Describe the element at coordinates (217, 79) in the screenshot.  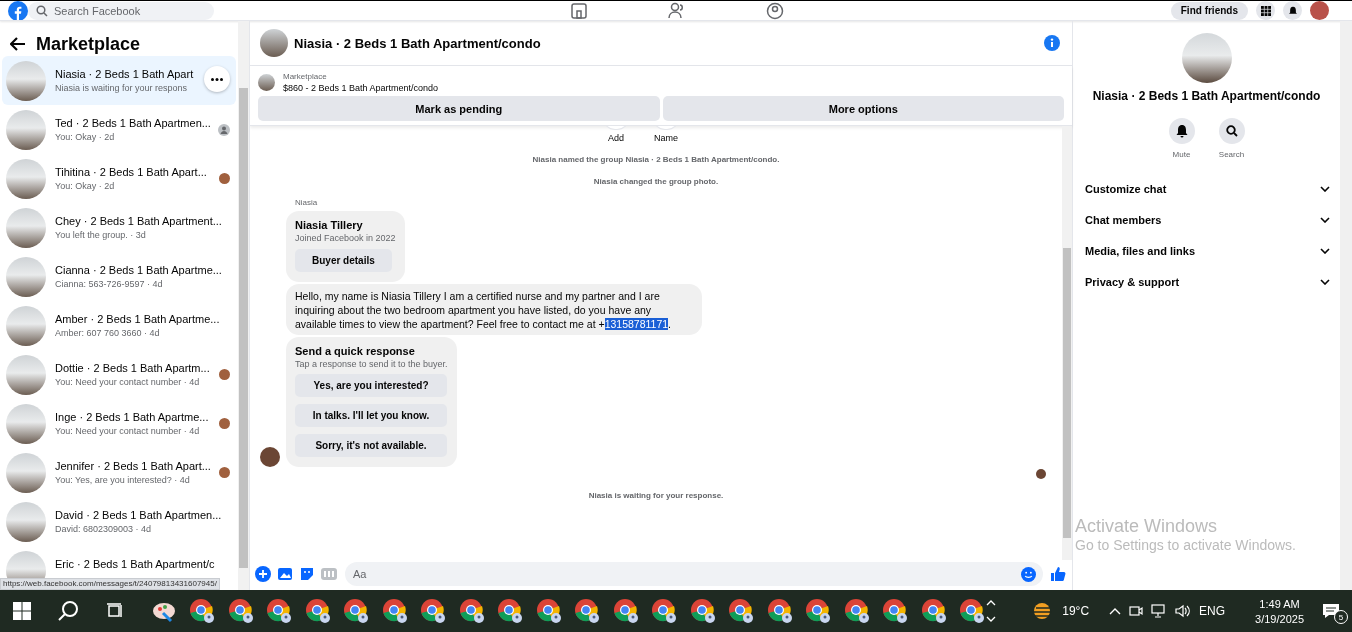
I see `more-options-button` at that location.